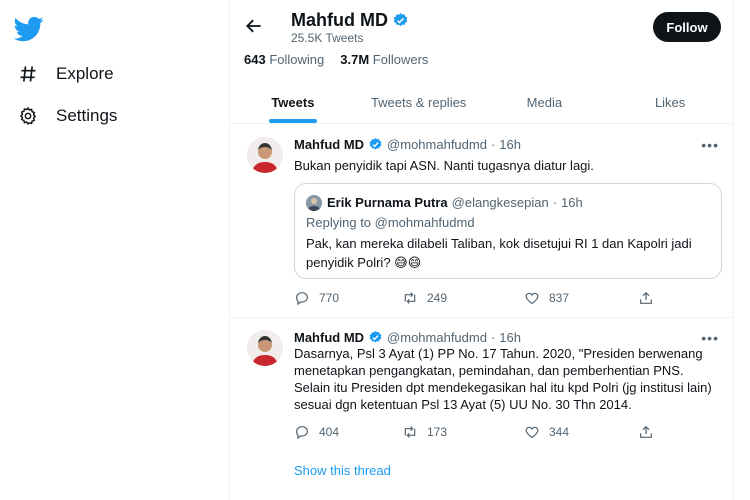  What do you see at coordinates (500, 202) in the screenshot?
I see `quoted-author-handle: @elangkesepian` at bounding box center [500, 202].